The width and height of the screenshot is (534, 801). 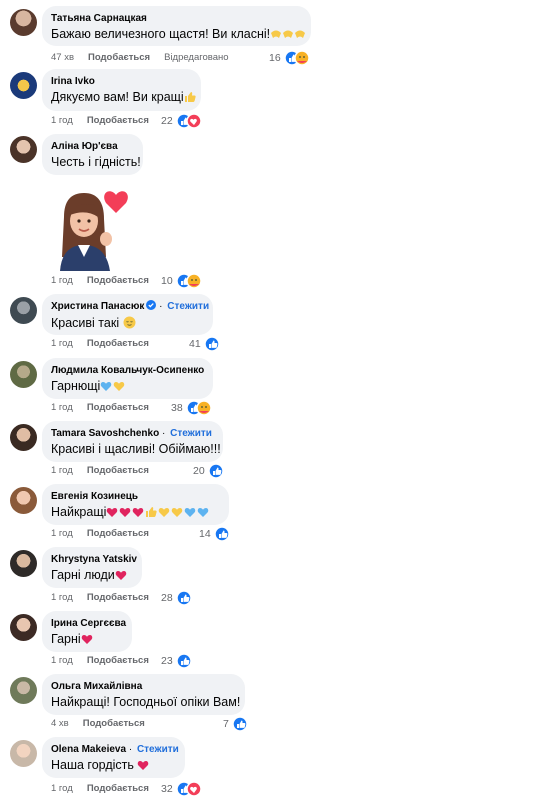 I want to click on reaction-summary: 22, so click(x=181, y=121).